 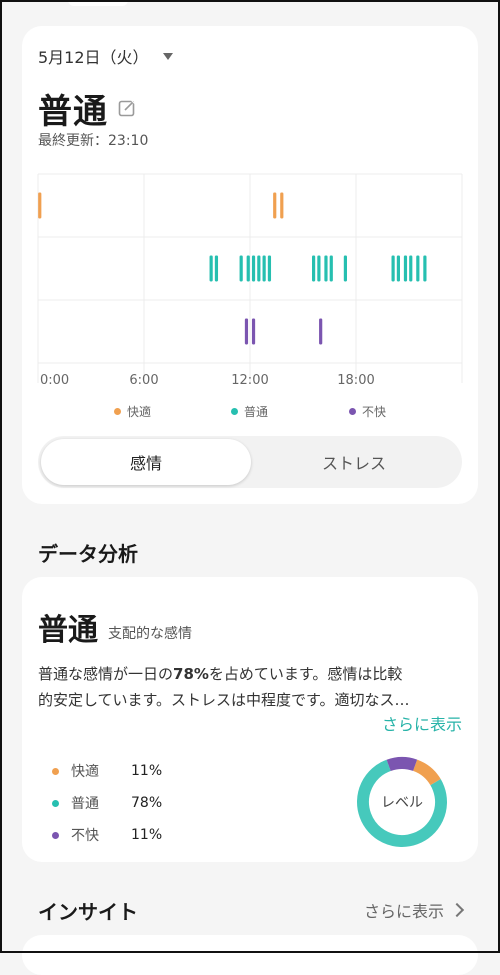 What do you see at coordinates (191, 674) in the screenshot?
I see `summary-percent: 78%` at bounding box center [191, 674].